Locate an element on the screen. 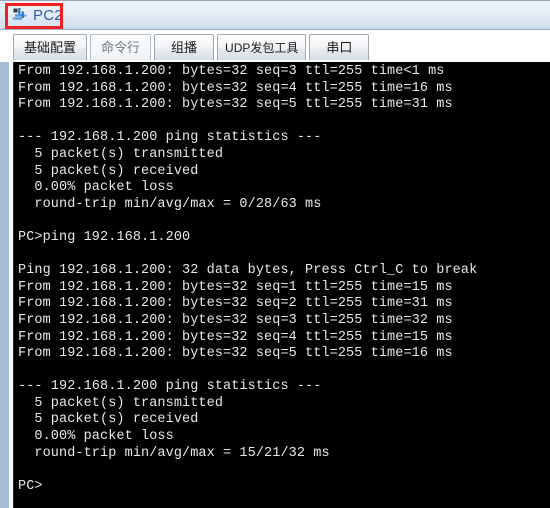  console-line: PC>ping 192.168.1.200 is located at coordinates (104, 237).